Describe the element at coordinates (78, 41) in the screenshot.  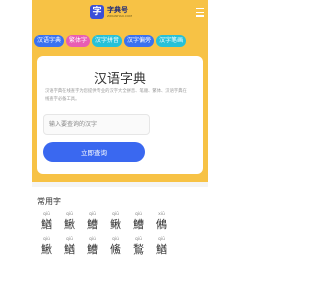
I see `nav-pill-fantizi: 繁体字` at that location.